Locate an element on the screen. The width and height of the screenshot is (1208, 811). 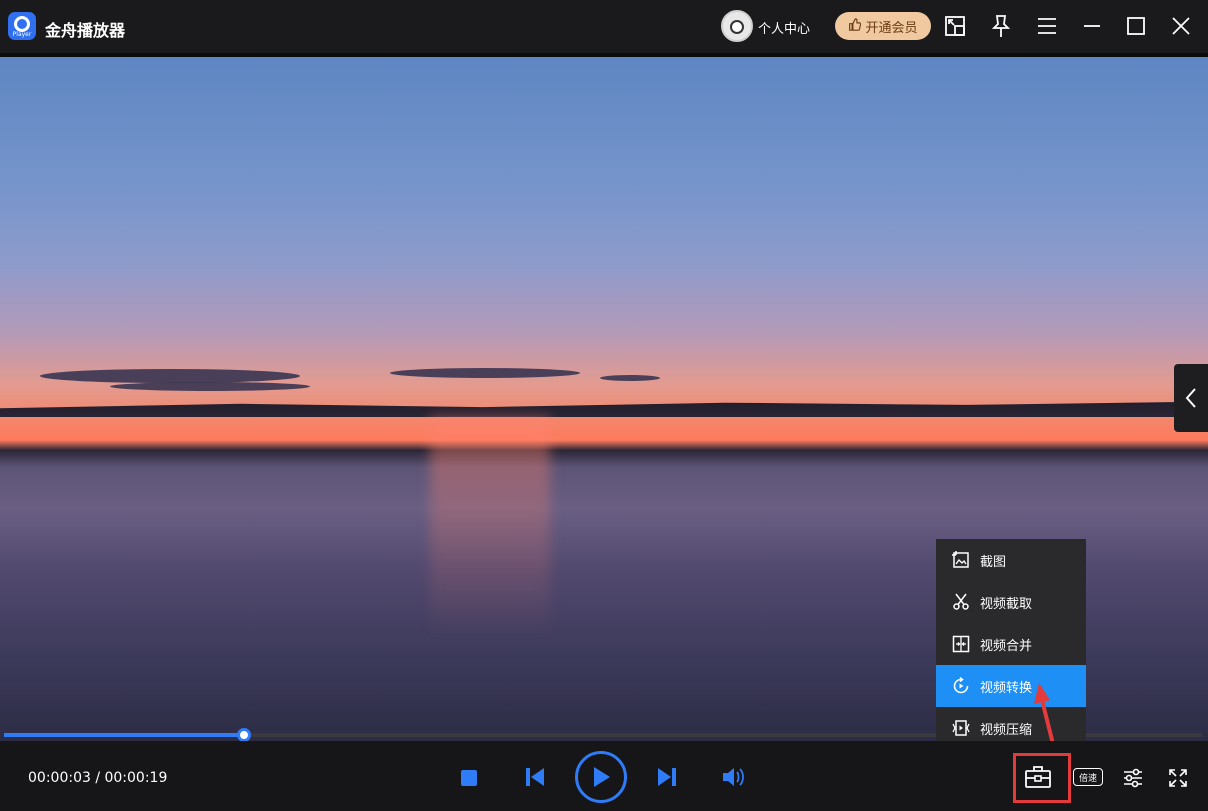
progress-handle is located at coordinates (243, 735).